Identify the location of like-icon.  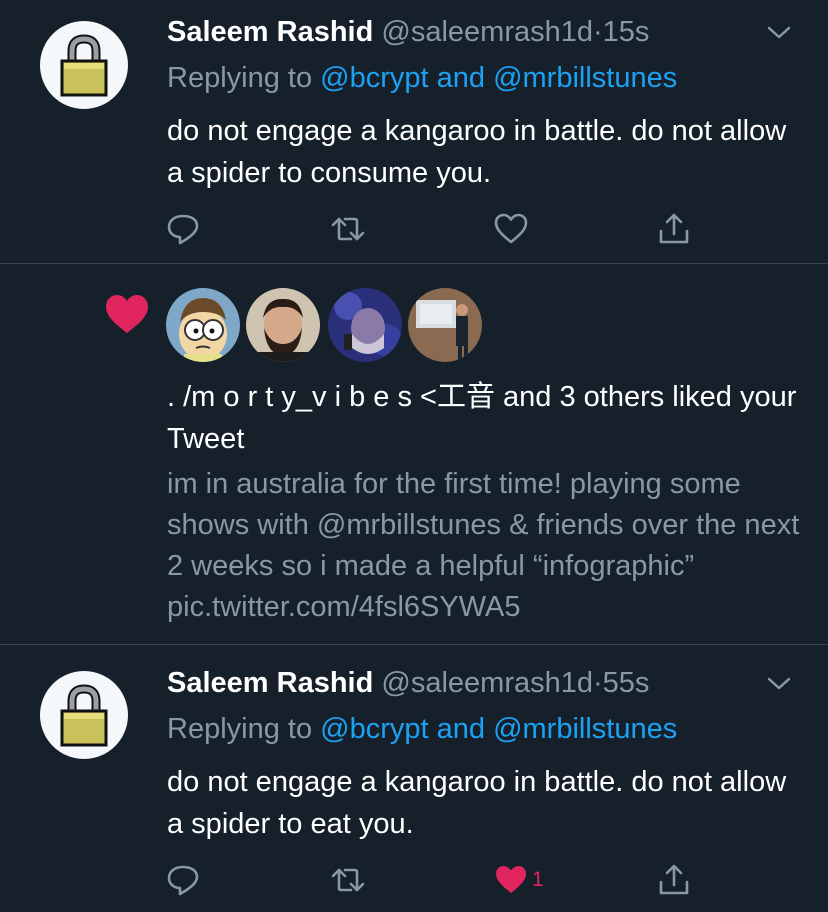
(511, 228).